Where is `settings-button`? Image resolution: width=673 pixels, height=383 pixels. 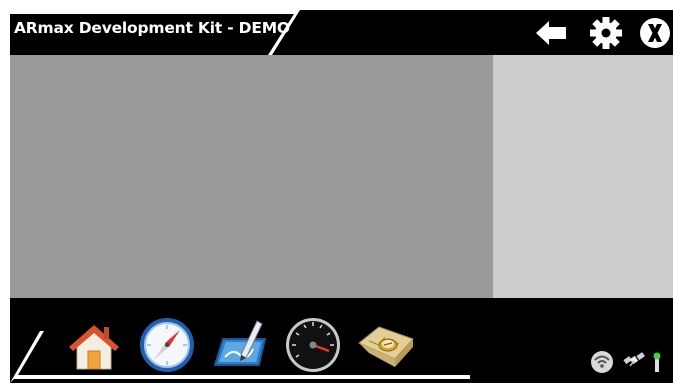
settings-button is located at coordinates (606, 33).